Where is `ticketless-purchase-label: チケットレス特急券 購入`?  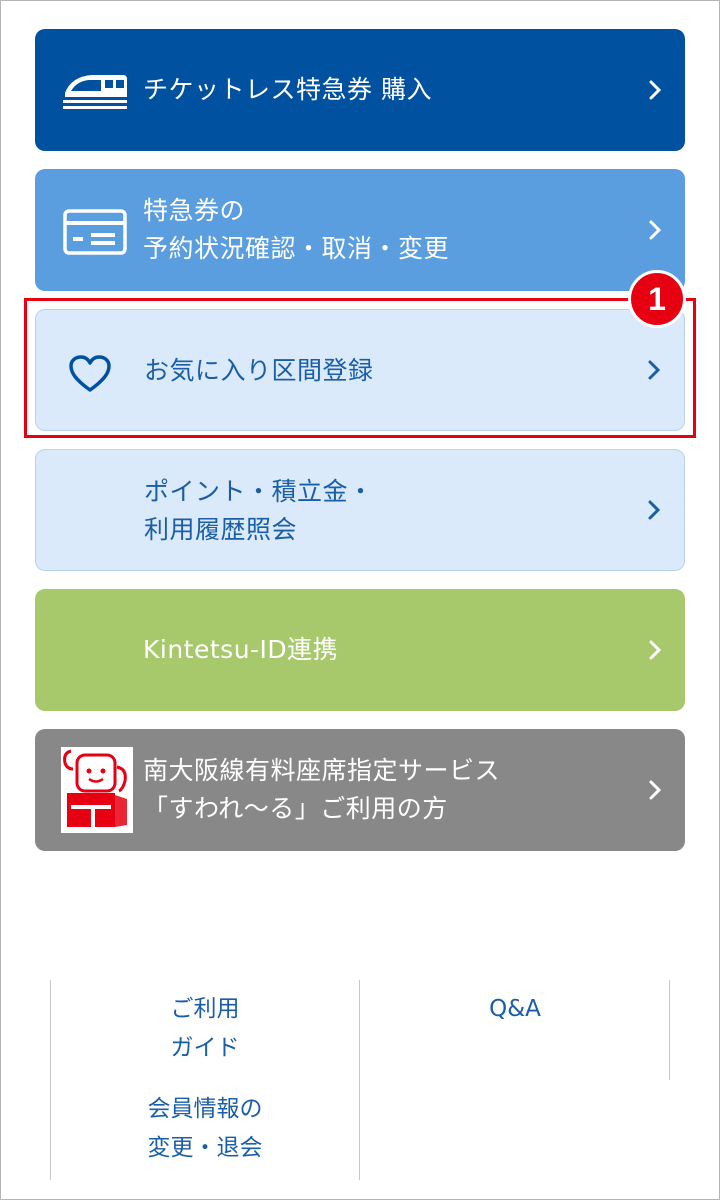 ticketless-purchase-label: チケットレス特急券 購入 is located at coordinates (287, 89).